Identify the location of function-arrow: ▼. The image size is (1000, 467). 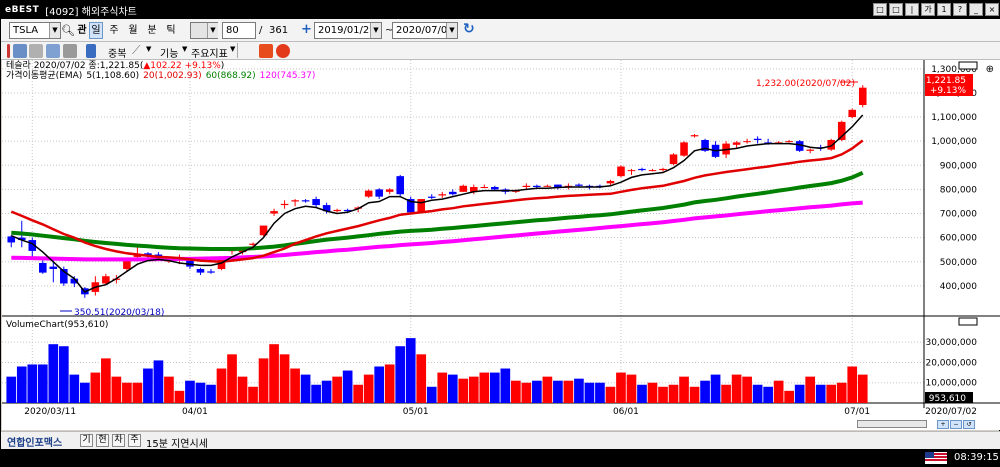
(184, 49).